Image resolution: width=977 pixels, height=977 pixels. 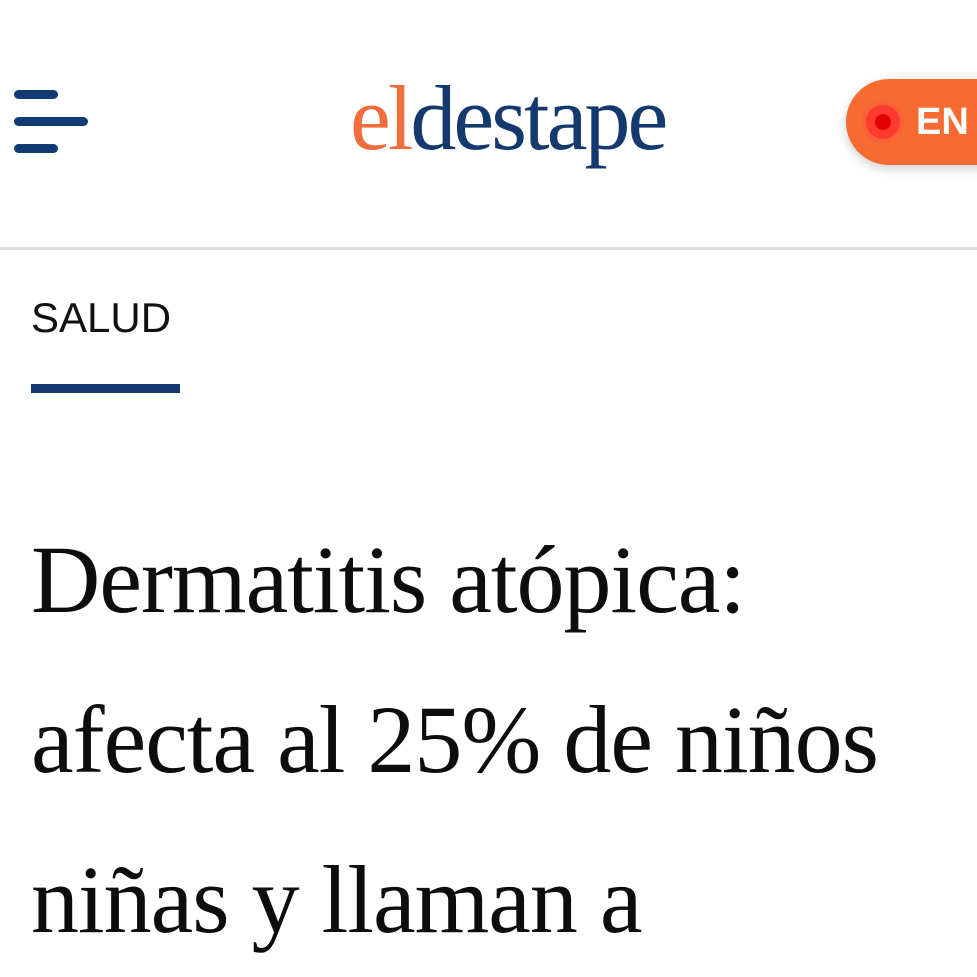 What do you see at coordinates (946, 122) in the screenshot?
I see `live-button-label: EN V` at bounding box center [946, 122].